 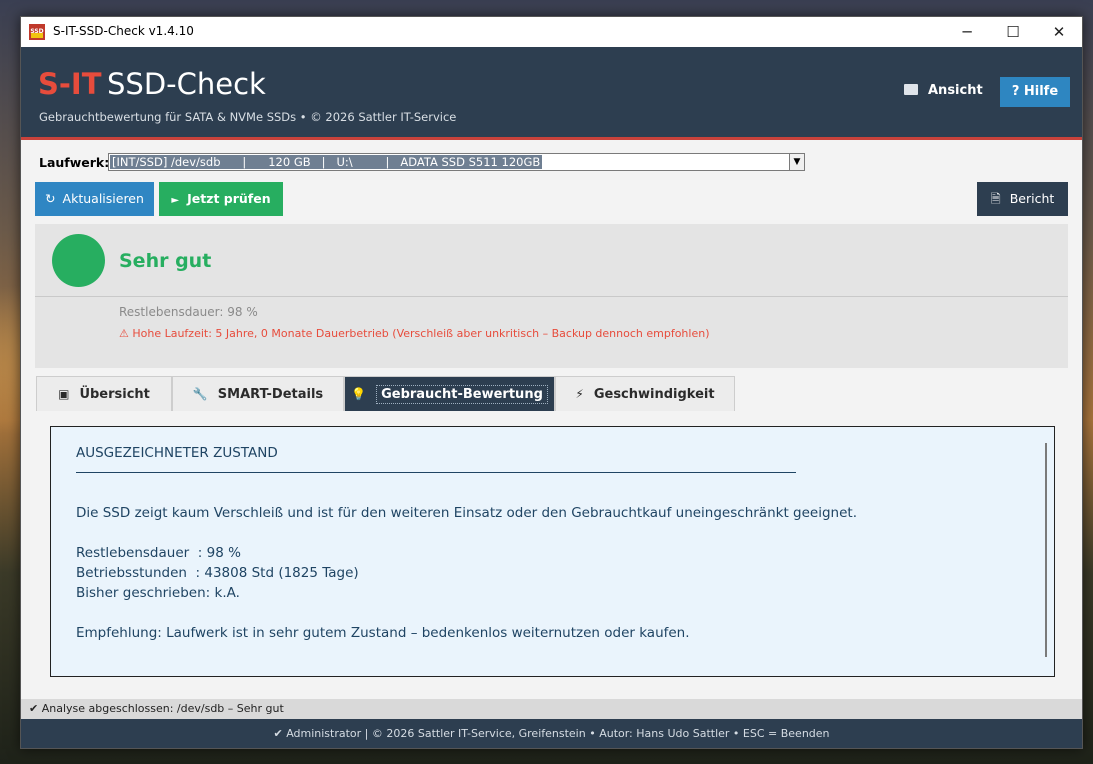 What do you see at coordinates (1059, 32) in the screenshot?
I see `close-button: ✕` at bounding box center [1059, 32].